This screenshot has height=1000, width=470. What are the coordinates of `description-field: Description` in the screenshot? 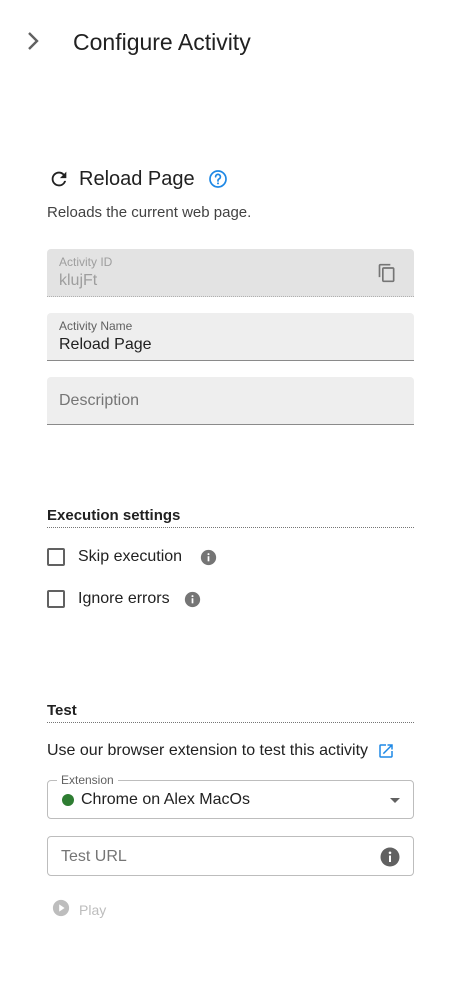 It's located at (230, 401).